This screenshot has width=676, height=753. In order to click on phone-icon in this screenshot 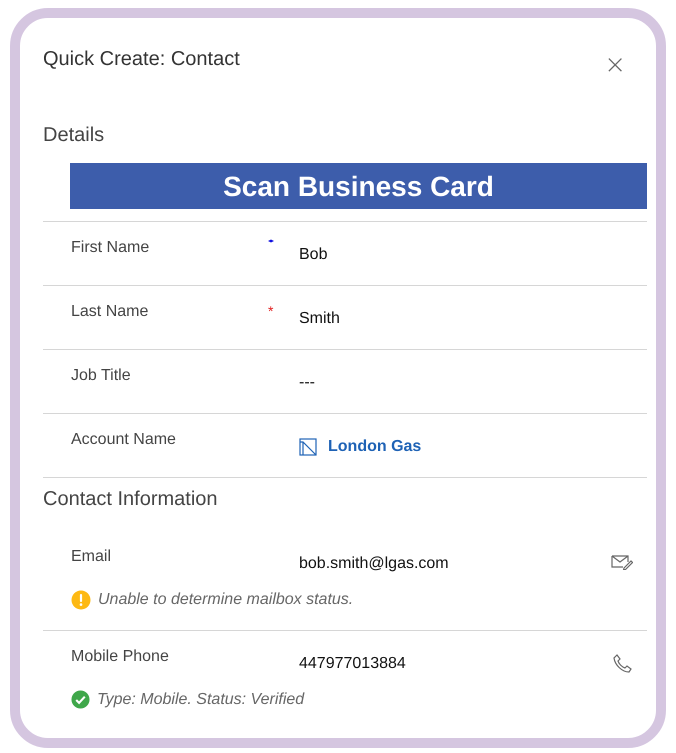, I will do `click(623, 664)`.